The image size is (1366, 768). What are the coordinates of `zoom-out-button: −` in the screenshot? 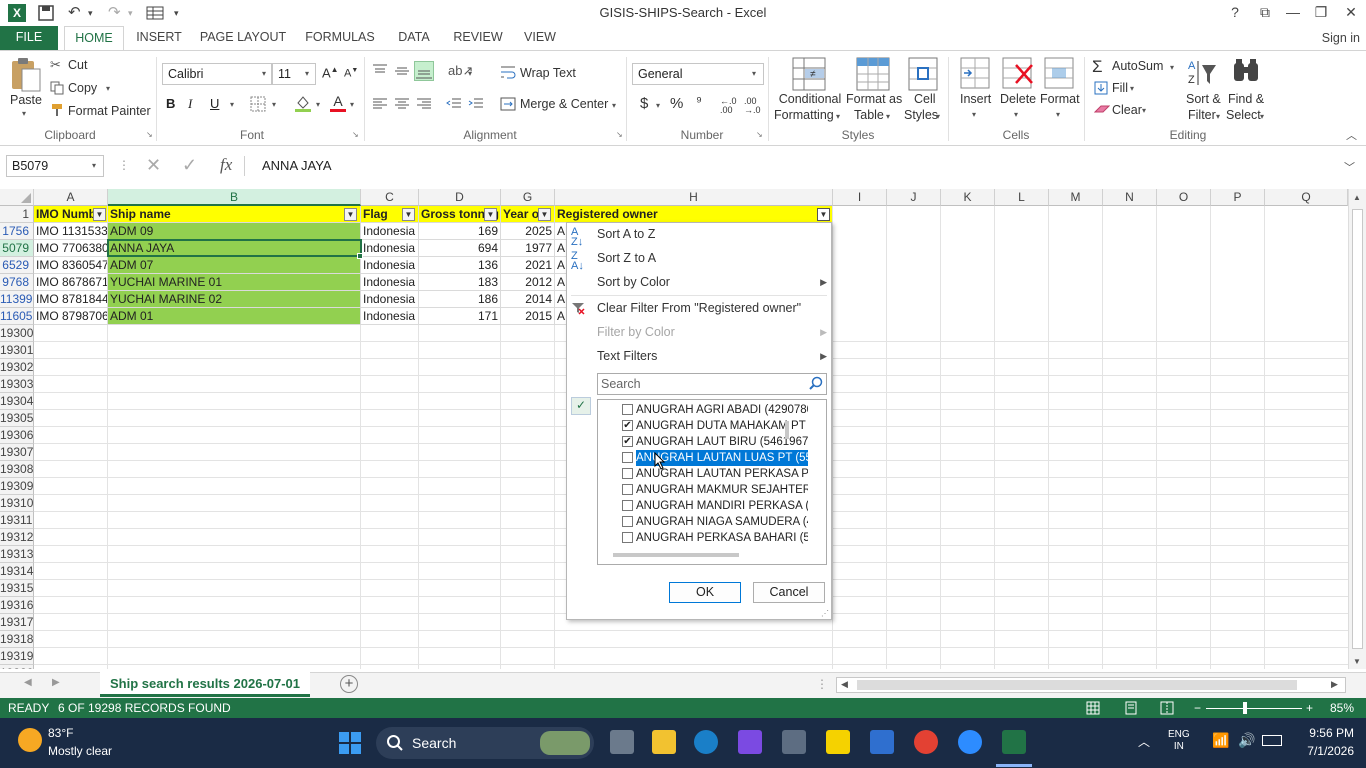 It's located at (1197, 708).